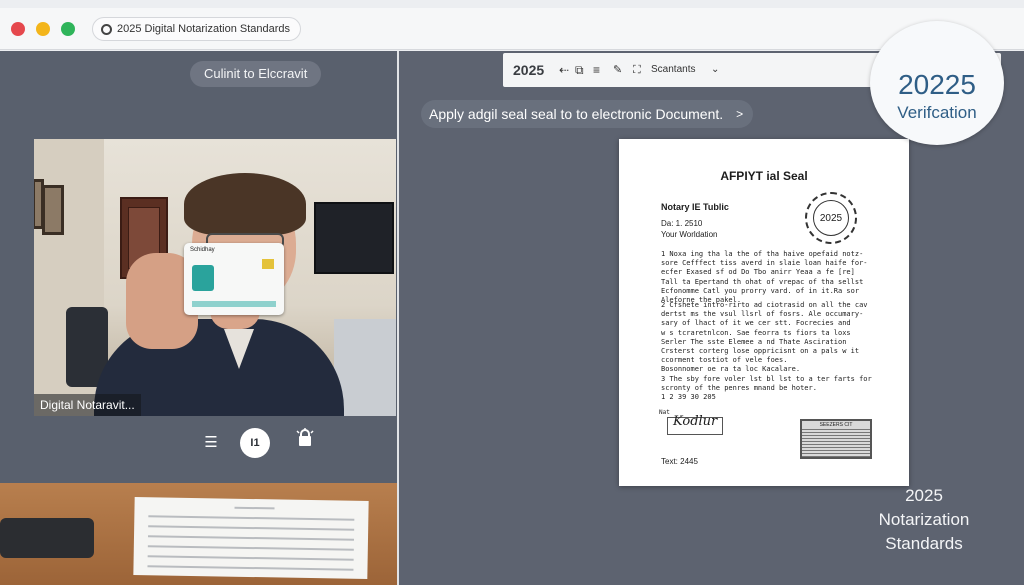  What do you see at coordinates (354, 238) in the screenshot?
I see `wall-tv` at bounding box center [354, 238].